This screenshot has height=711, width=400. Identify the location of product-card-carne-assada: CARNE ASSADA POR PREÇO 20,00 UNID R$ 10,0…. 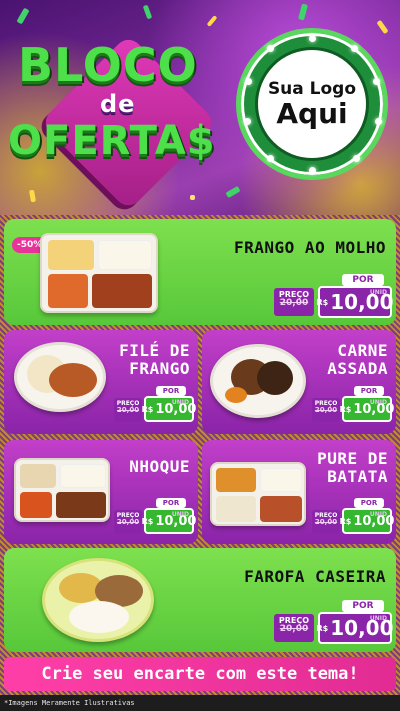
(299, 382).